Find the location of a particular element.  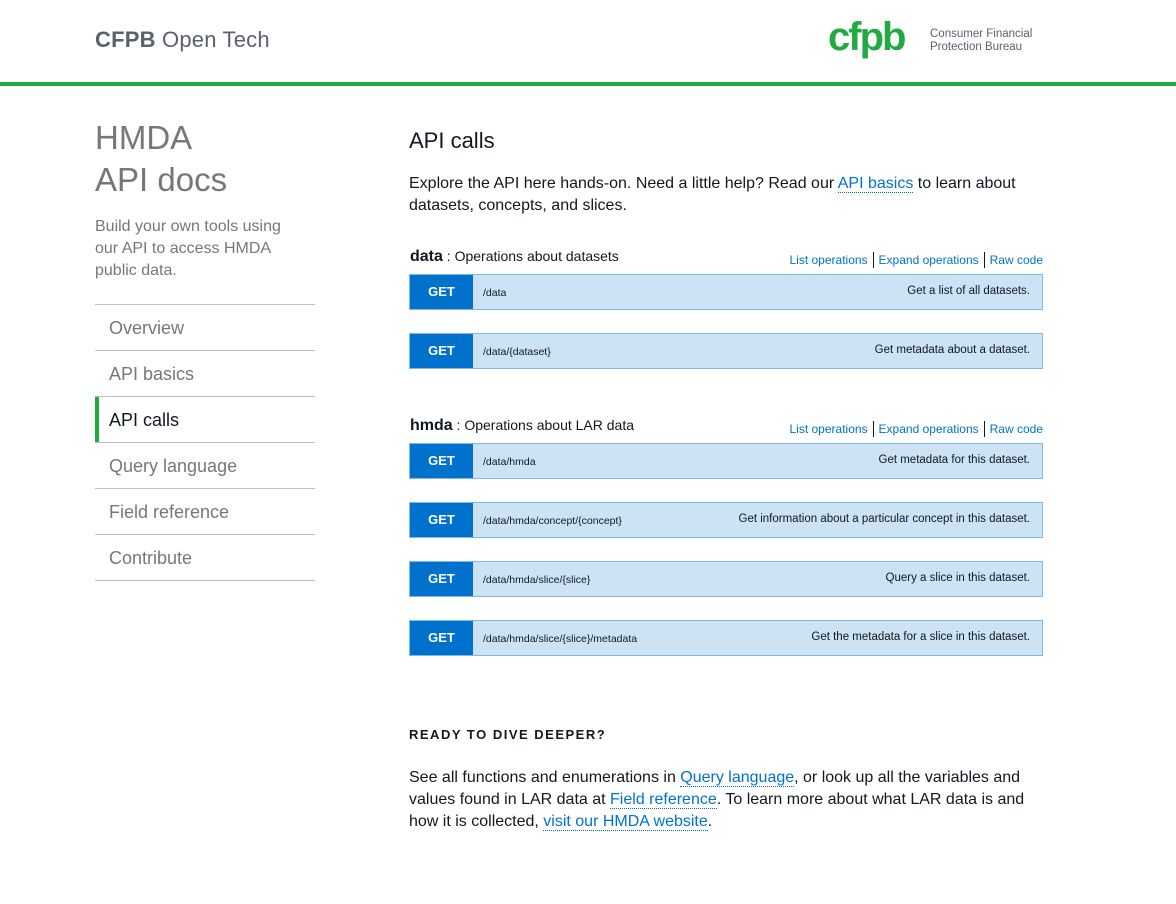

operation-summary: Get a list of all datasets. is located at coordinates (968, 291).